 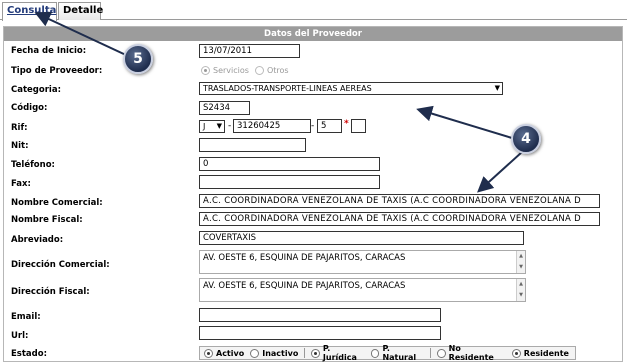 I want to click on tipo-proveedor-group: Servicios Otros, so click(x=245, y=70).